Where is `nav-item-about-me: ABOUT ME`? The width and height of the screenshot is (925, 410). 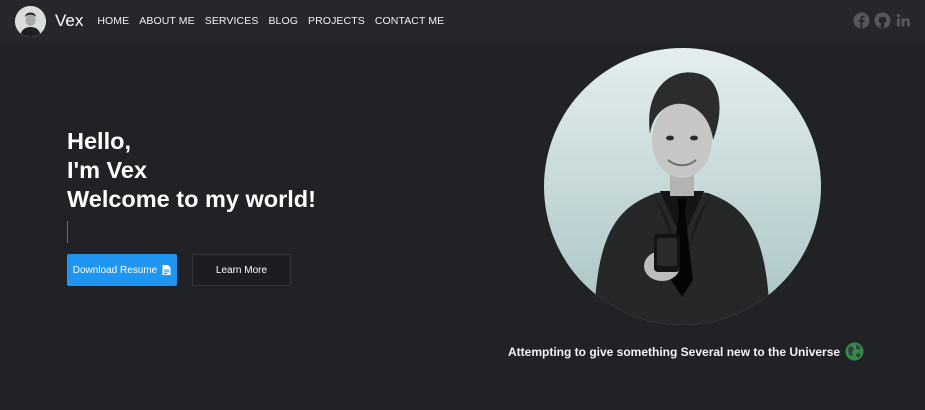
nav-item-about-me: ABOUT ME is located at coordinates (166, 21).